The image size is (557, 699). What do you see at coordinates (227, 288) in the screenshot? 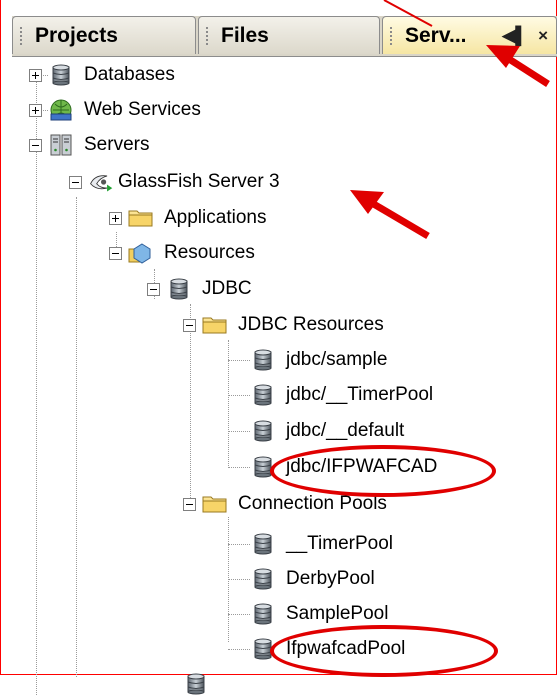
I see `tree-node-label: JDBC` at bounding box center [227, 288].